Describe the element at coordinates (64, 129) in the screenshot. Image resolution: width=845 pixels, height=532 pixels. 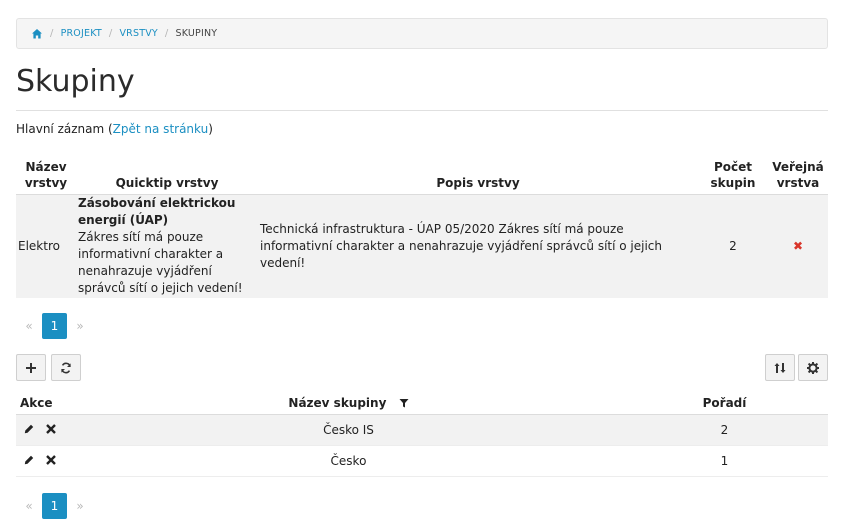
I see `master-record-prefix: Hlavní záznam (` at that location.